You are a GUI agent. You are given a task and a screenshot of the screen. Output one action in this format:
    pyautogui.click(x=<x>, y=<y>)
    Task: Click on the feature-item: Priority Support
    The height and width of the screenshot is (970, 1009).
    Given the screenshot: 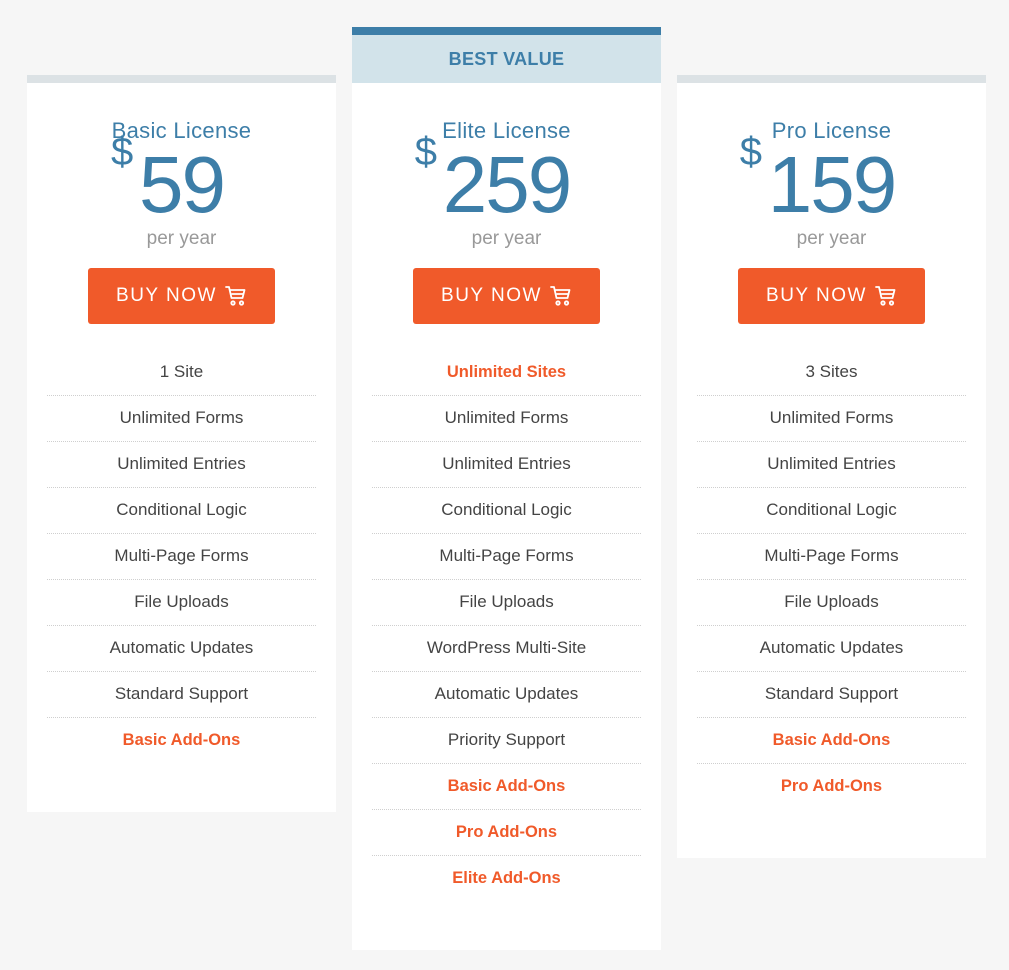 What is the action you would take?
    pyautogui.click(x=506, y=741)
    